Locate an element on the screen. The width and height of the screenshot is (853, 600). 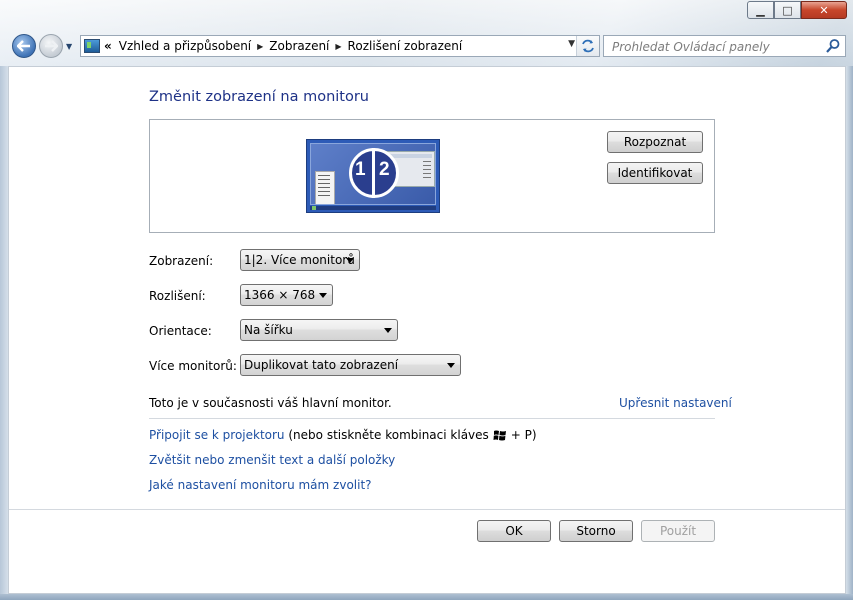
resolution-label: Rozlišení: is located at coordinates (177, 296).